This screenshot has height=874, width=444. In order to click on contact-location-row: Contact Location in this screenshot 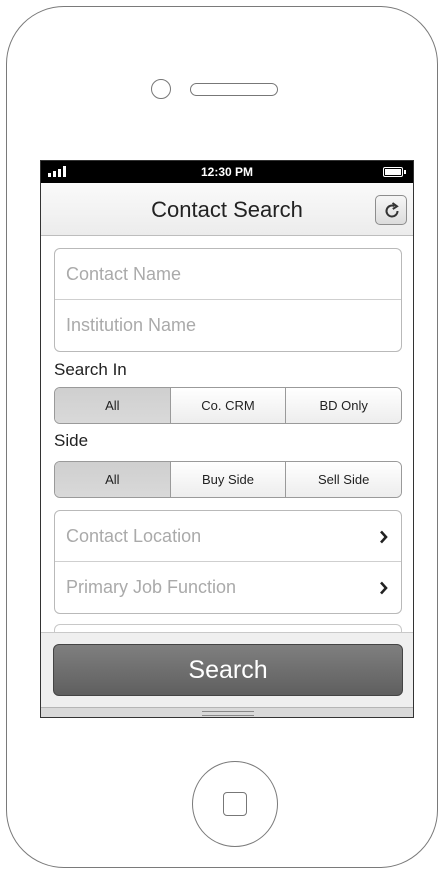, I will do `click(228, 536)`.